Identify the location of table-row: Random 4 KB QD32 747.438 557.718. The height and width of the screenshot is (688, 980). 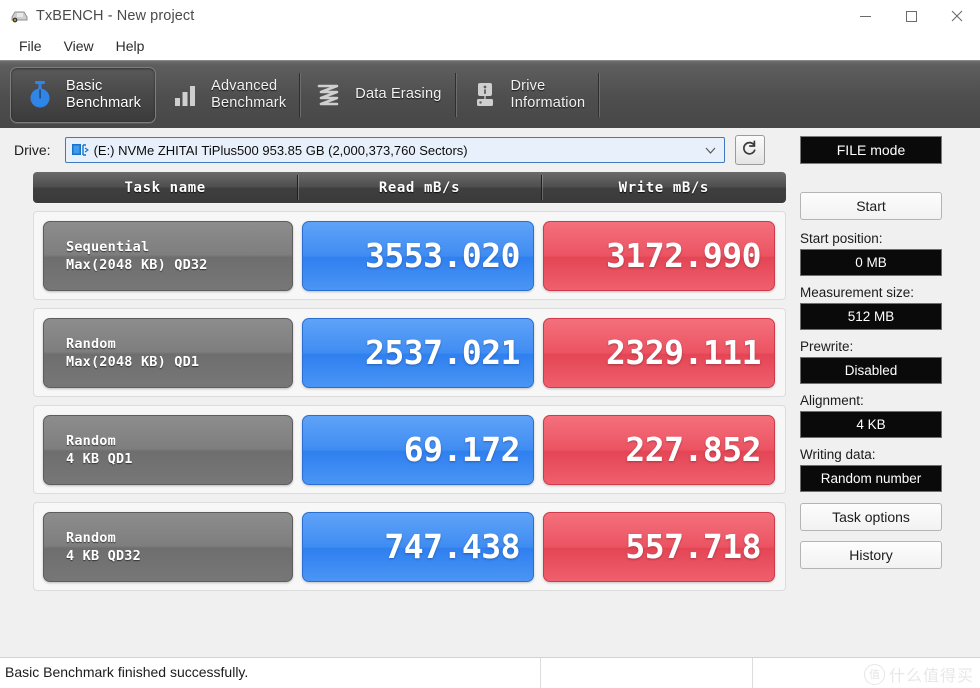
(409, 546).